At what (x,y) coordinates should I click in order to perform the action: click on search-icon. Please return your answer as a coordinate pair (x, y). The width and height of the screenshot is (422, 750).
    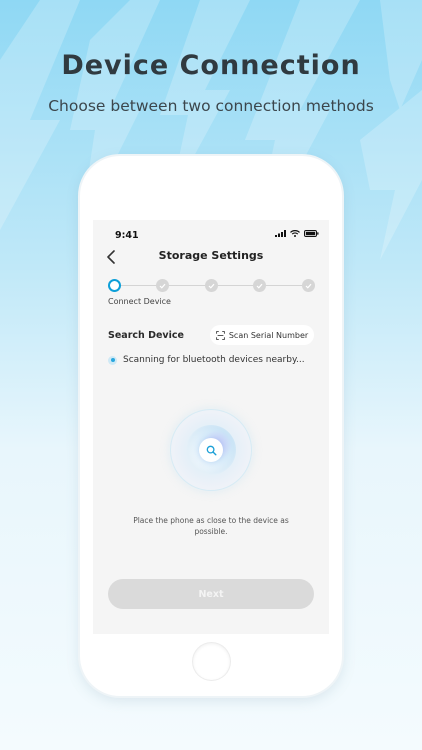
    Looking at the image, I should click on (211, 450).